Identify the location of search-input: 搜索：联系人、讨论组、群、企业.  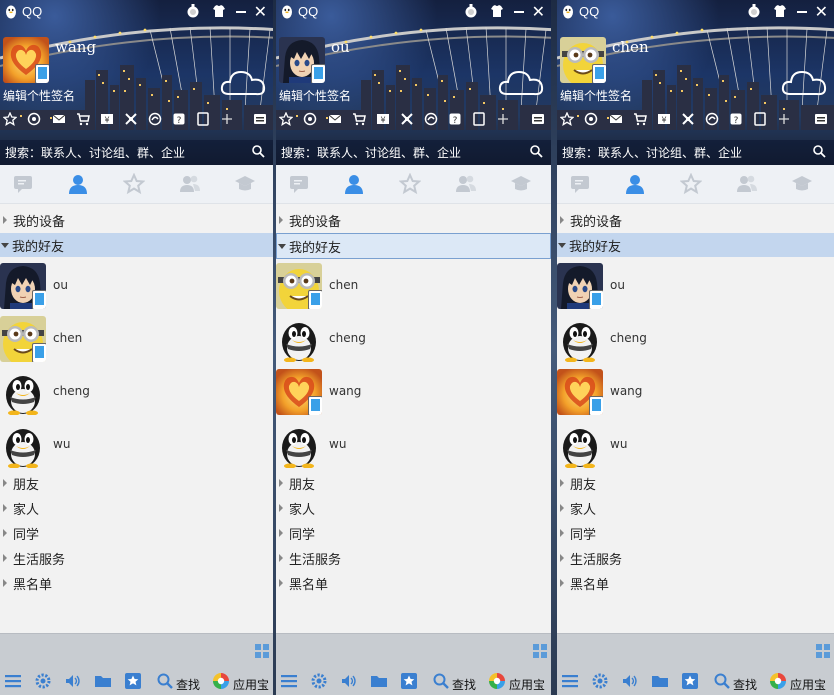
(695, 152).